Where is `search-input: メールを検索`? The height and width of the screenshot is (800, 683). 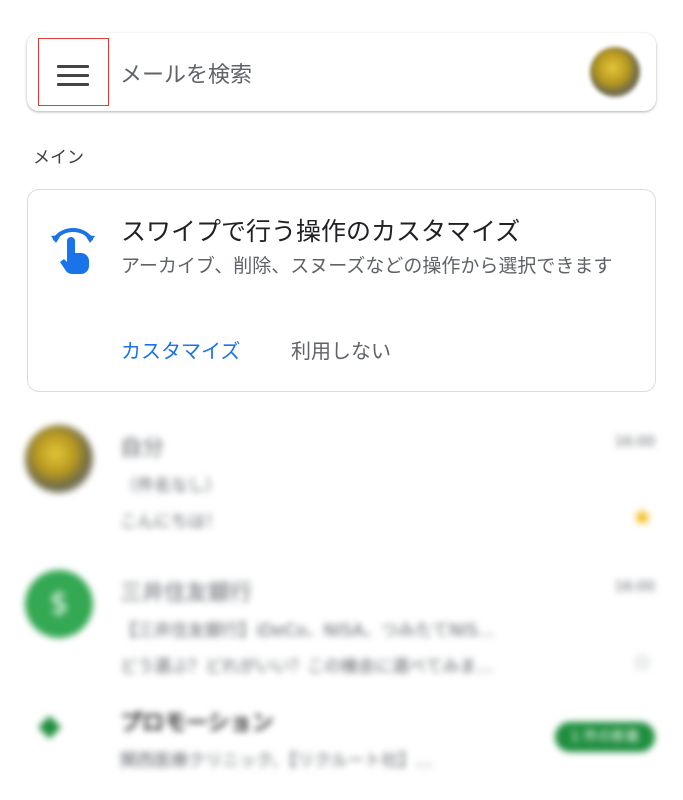
search-input: メールを検索 is located at coordinates (186, 73).